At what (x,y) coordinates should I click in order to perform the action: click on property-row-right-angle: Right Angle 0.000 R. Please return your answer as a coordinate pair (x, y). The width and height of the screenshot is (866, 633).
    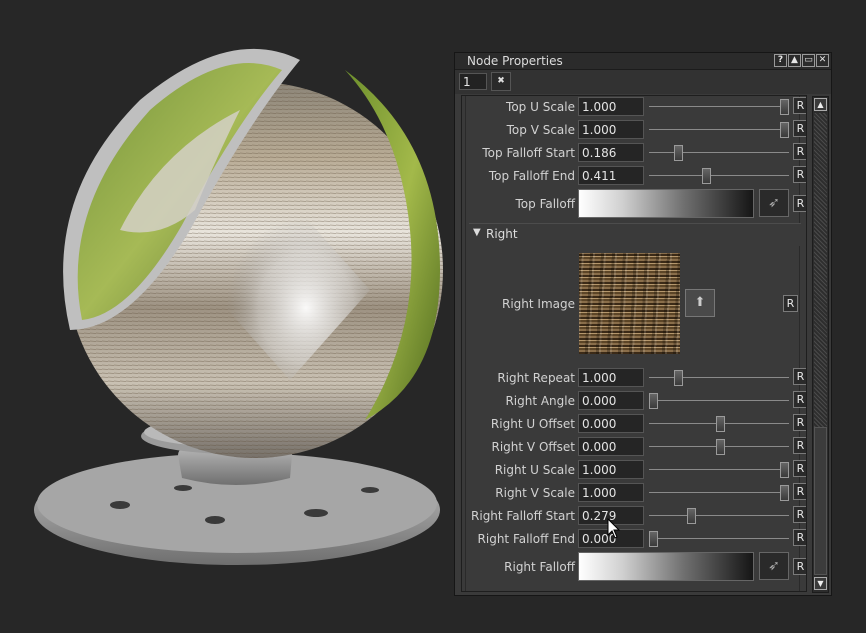
    Looking at the image, I should click on (636, 401).